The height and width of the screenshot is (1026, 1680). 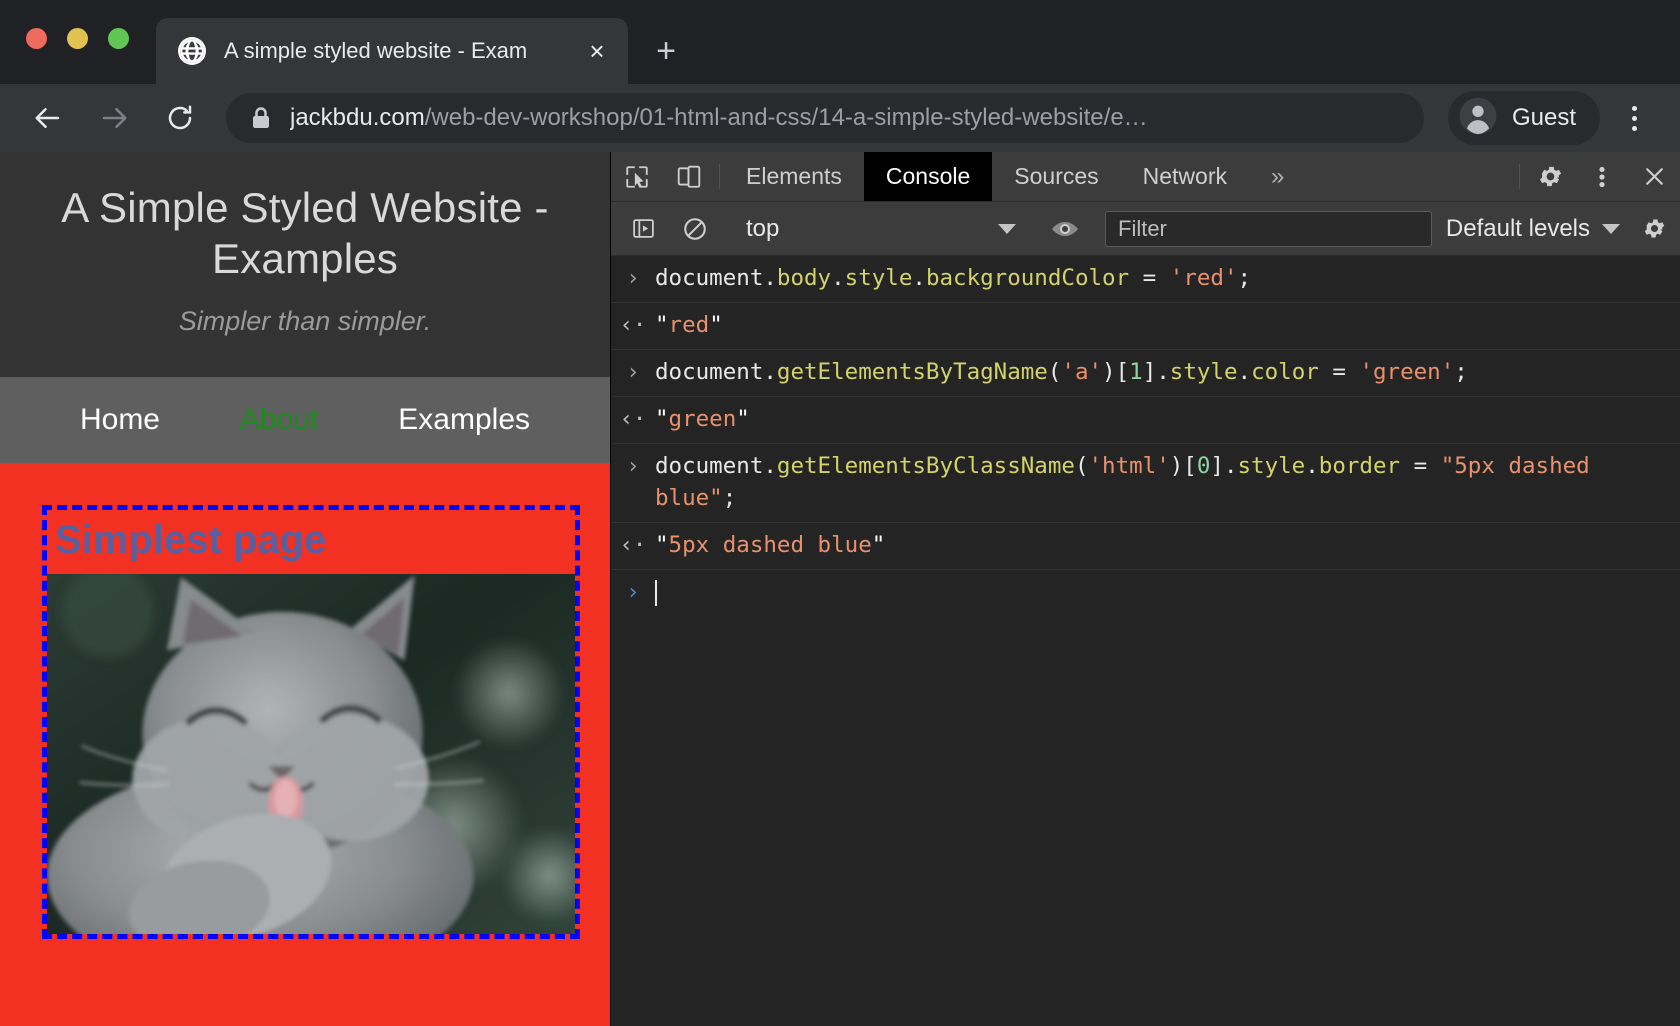 I want to click on console-row-text: "5px dashed blue", so click(x=770, y=544).